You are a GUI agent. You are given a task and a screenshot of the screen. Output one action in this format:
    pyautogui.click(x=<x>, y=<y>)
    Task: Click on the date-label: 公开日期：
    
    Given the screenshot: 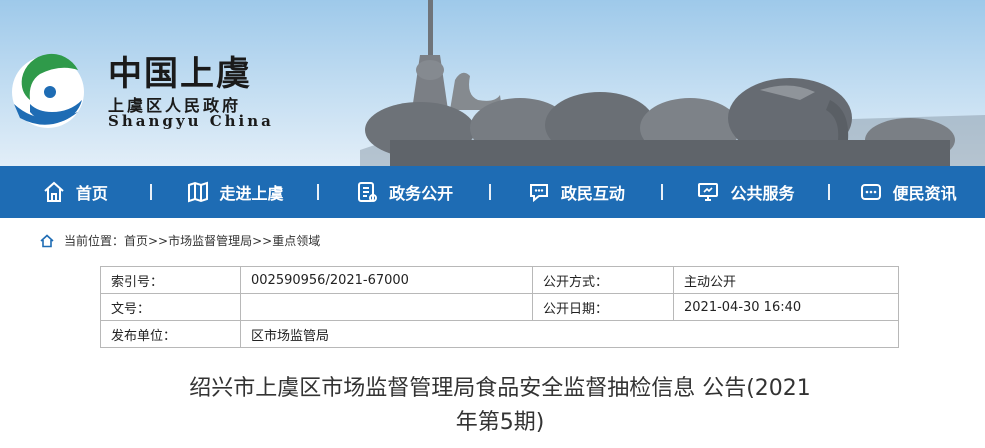 What is the action you would take?
    pyautogui.click(x=603, y=307)
    